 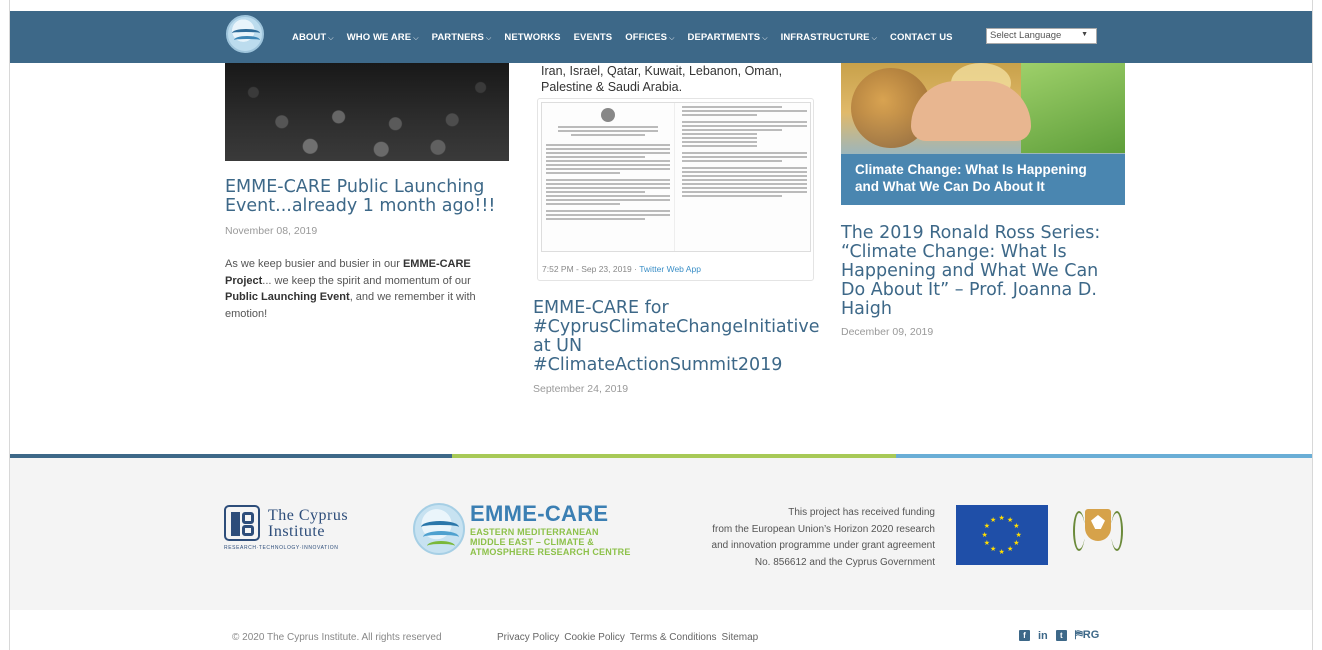 I want to click on dropdown-arrow-icon: ▼, so click(x=1084, y=34).